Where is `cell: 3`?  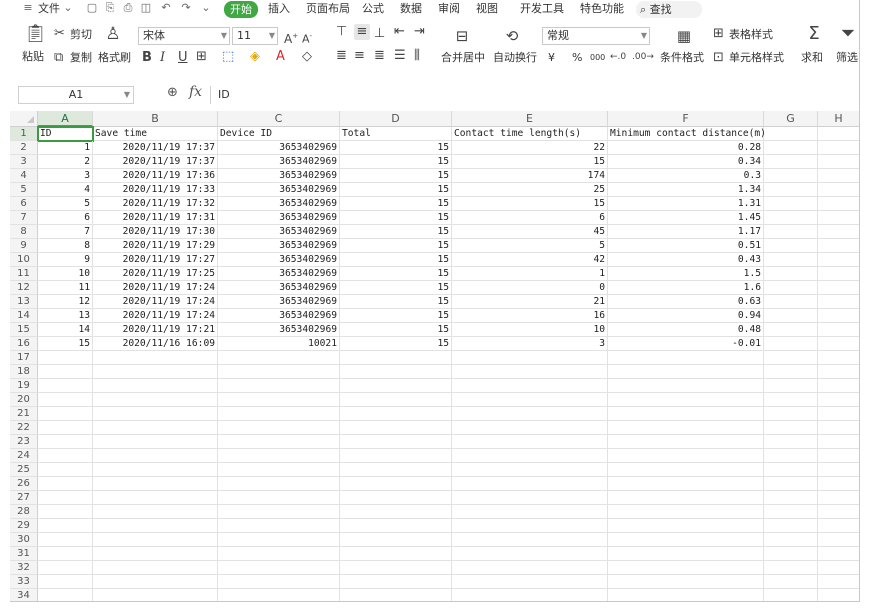 cell: 3 is located at coordinates (530, 344).